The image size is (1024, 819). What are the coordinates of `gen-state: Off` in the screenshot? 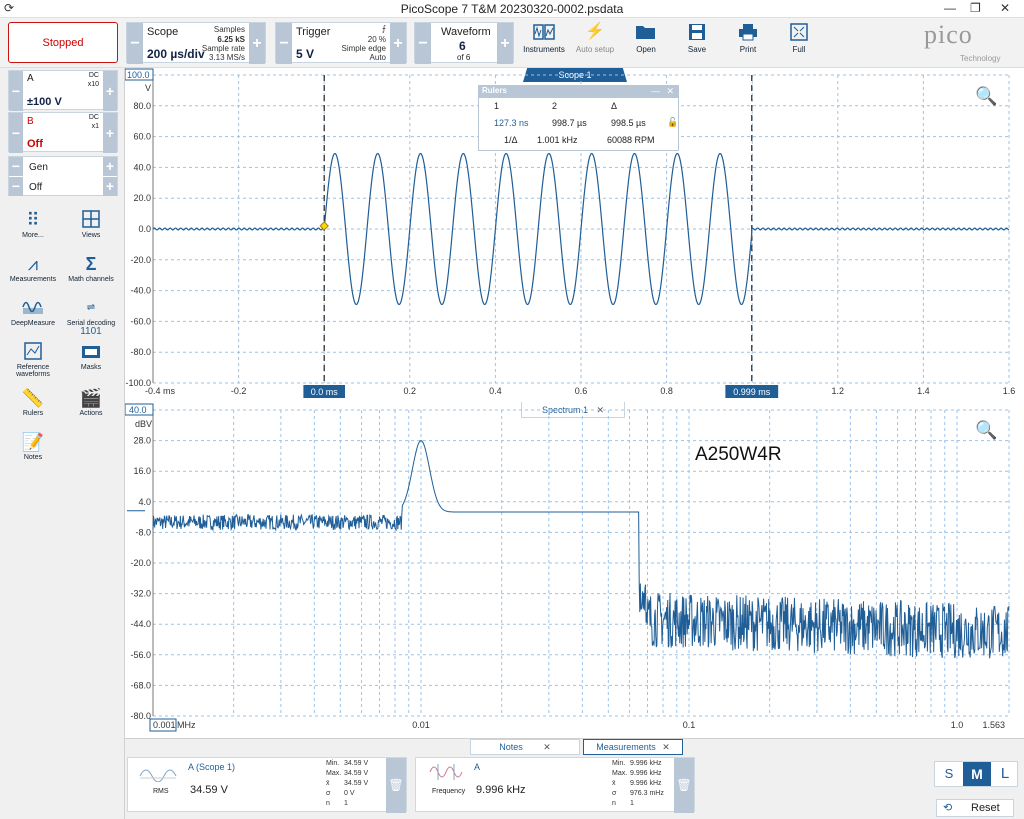 It's located at (35, 187).